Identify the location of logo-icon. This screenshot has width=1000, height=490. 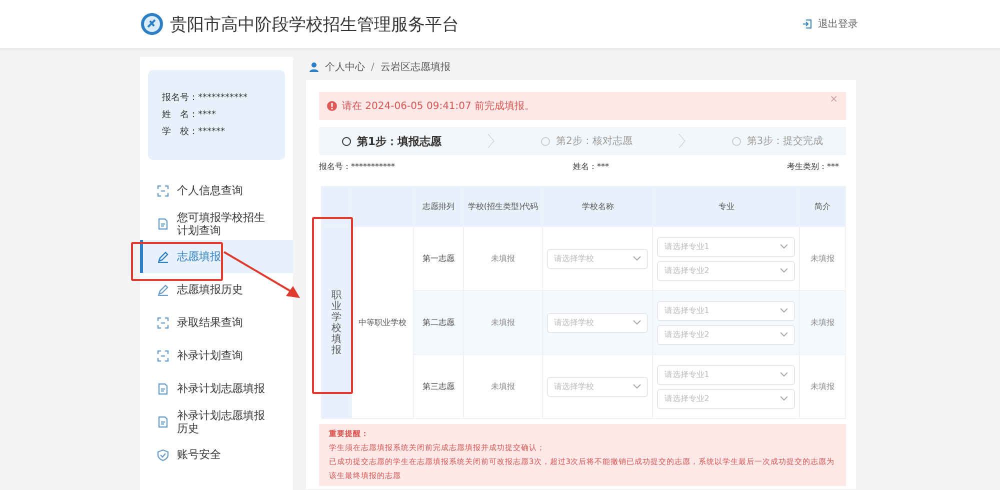
(152, 24).